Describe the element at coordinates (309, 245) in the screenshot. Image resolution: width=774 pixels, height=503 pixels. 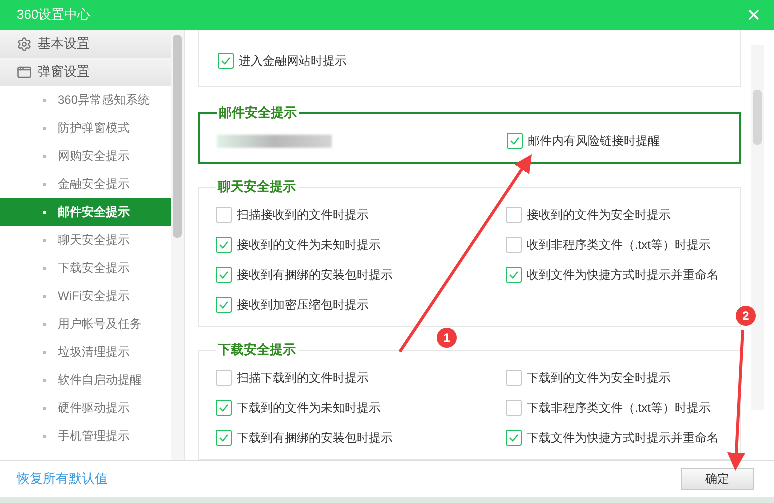
I see `option-label: 接收到的文件为未知时提示` at that location.